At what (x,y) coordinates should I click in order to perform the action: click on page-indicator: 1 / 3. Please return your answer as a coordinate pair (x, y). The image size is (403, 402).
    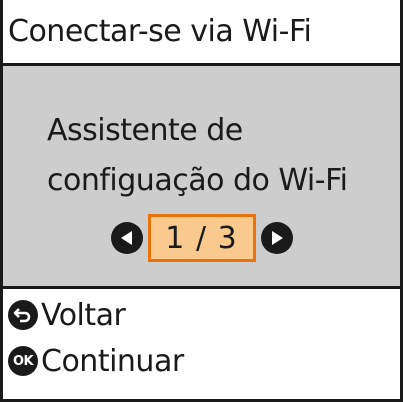
    Looking at the image, I should click on (201, 238).